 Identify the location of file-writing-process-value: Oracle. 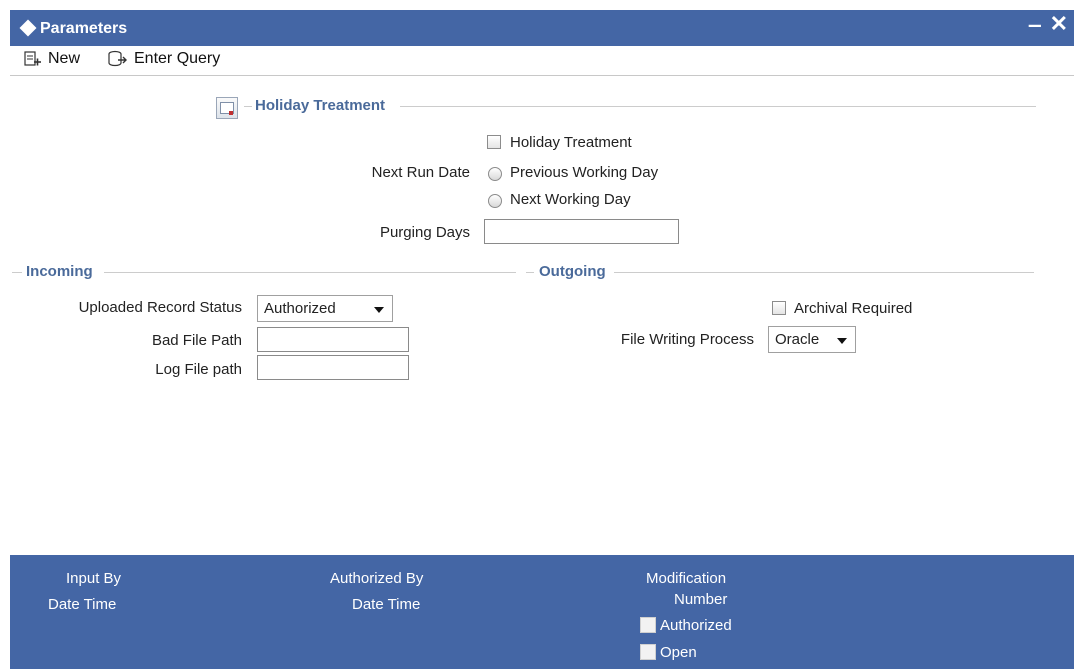
(797, 339).